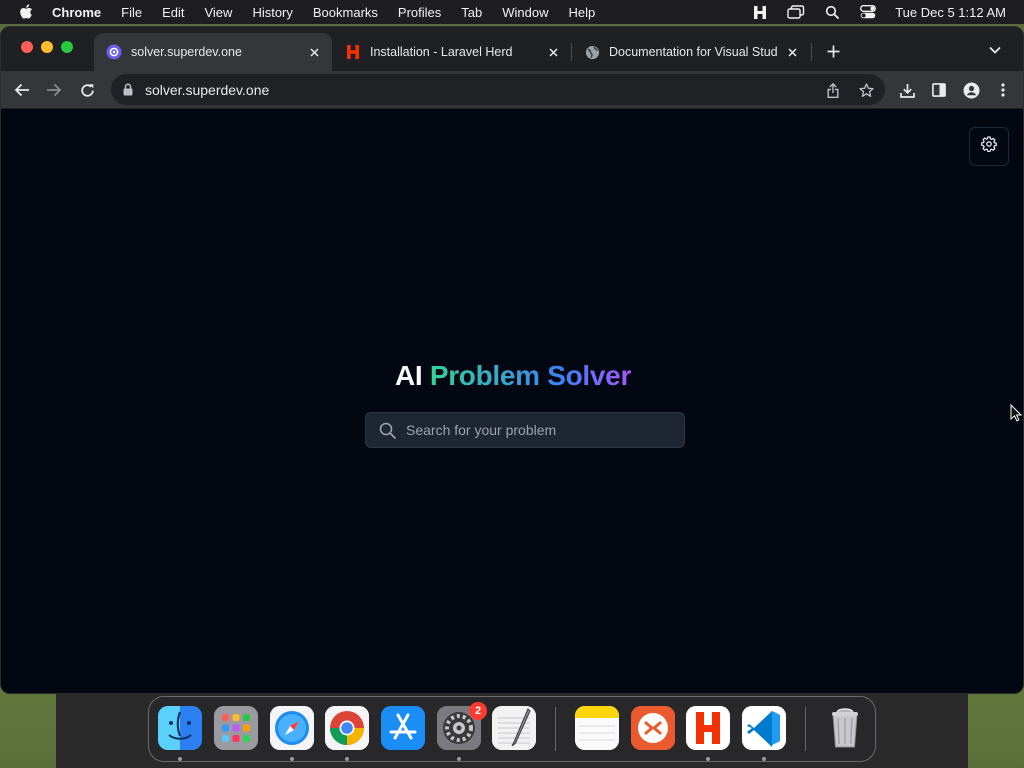 This screenshot has width=1024, height=768. I want to click on control-center-icon, so click(868, 12).